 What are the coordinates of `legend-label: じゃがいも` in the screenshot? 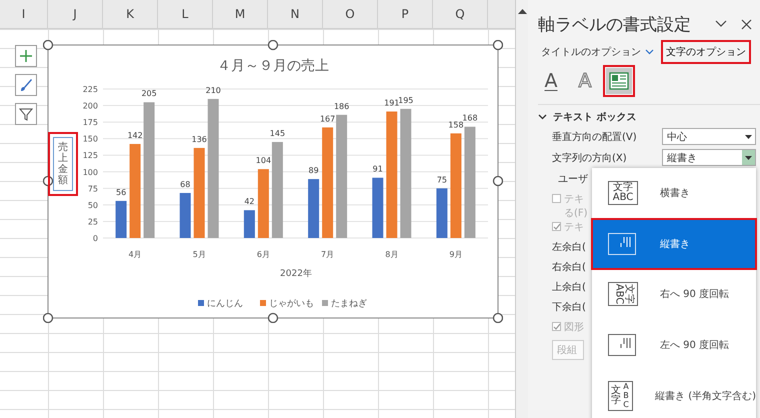 It's located at (291, 304).